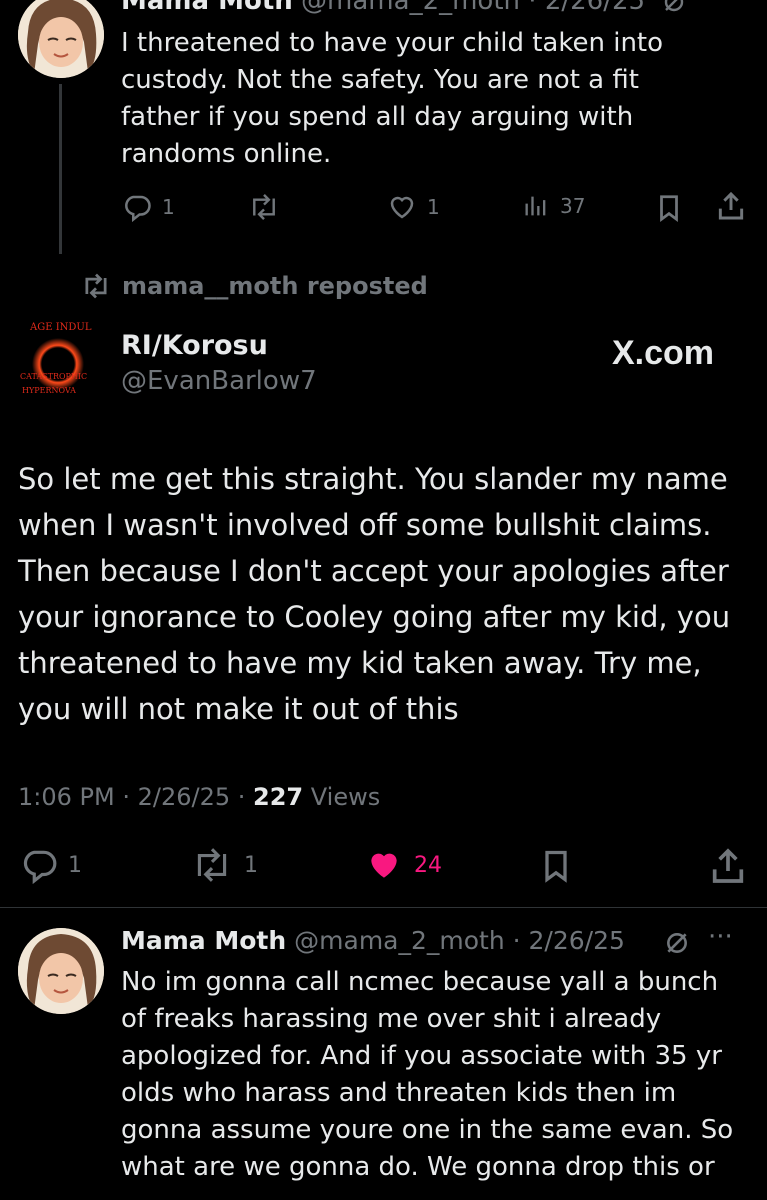  I want to click on views-count: 227, so click(278, 797).